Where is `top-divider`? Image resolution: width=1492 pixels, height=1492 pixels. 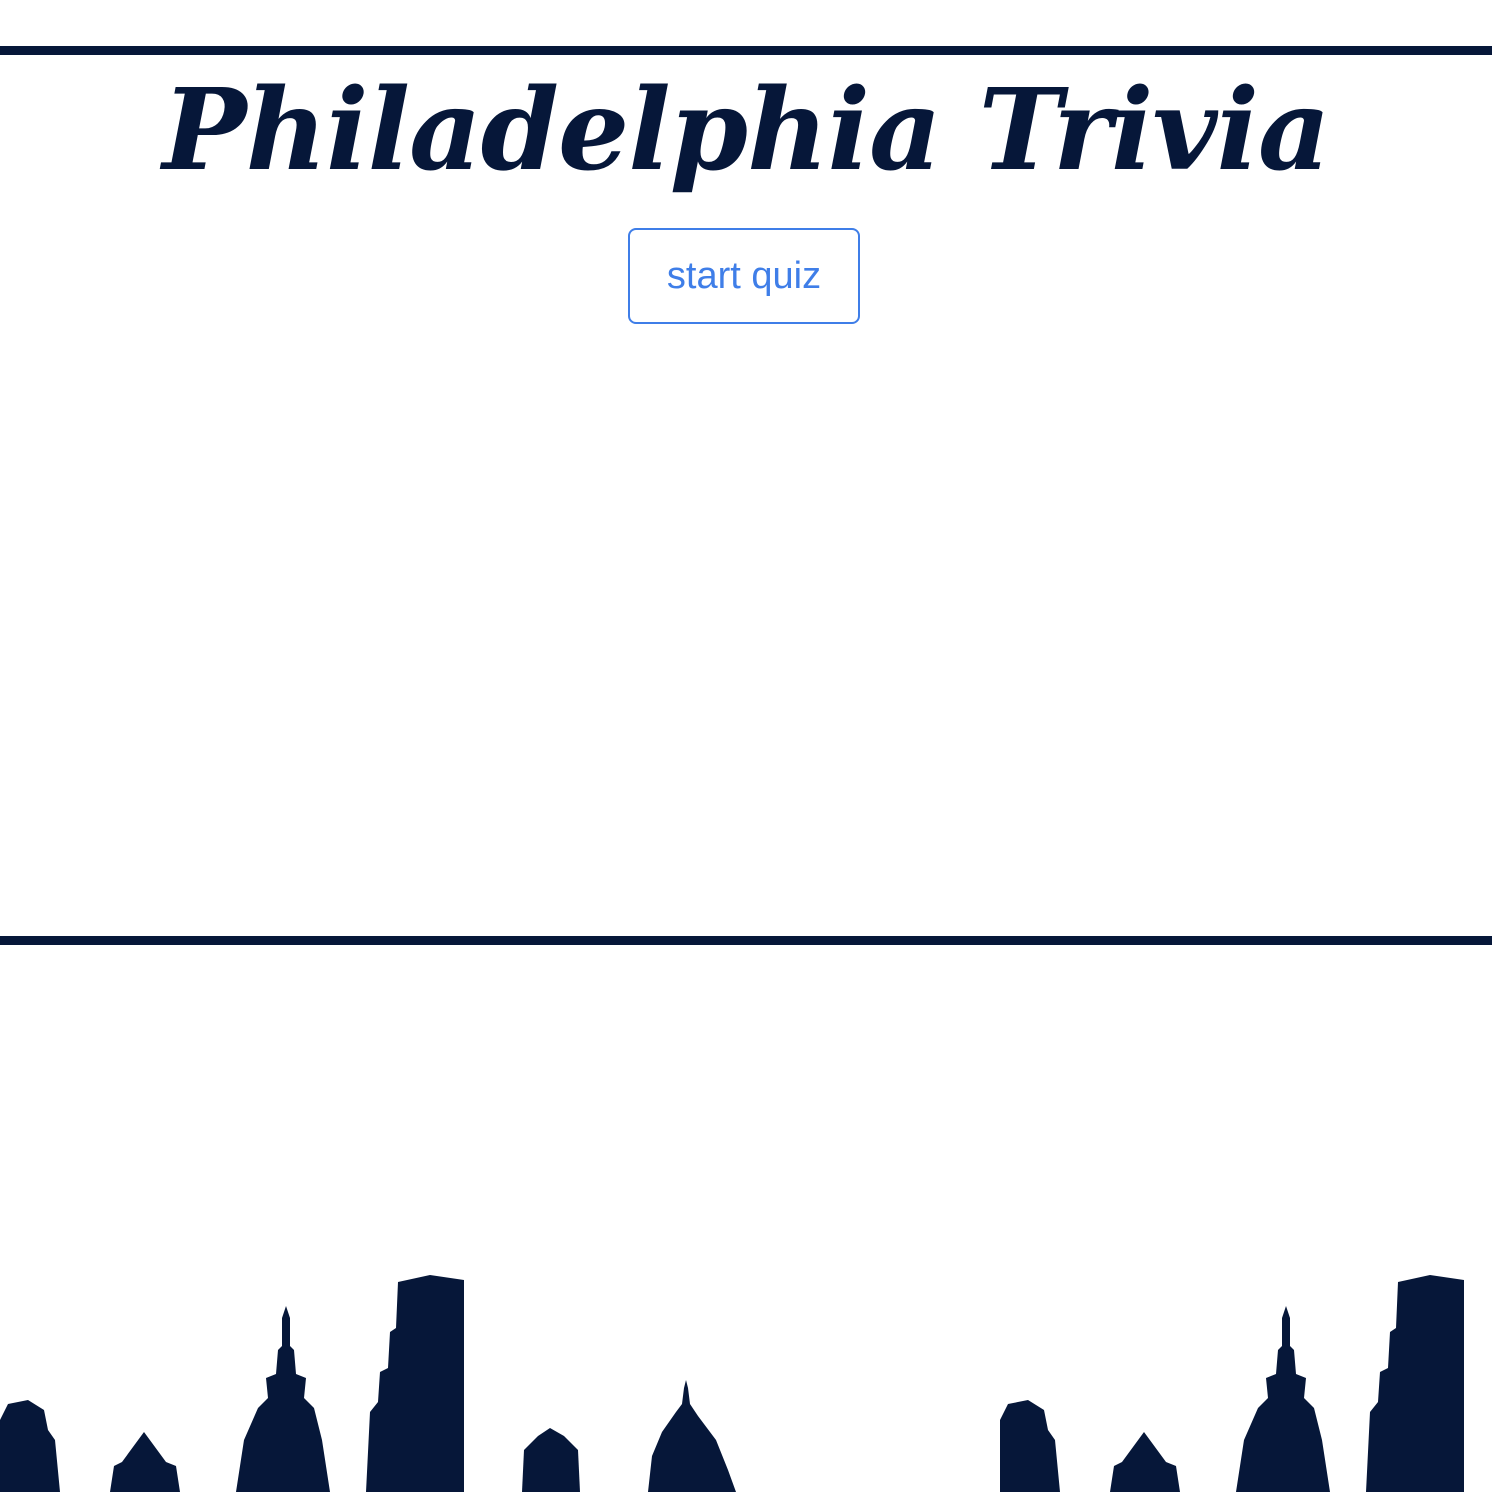
top-divider is located at coordinates (746, 50).